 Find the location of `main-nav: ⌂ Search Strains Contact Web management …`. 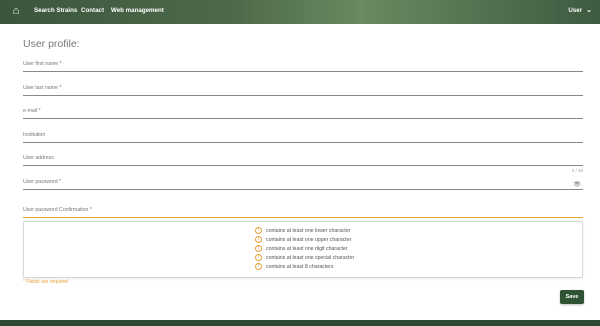

main-nav: ⌂ Search Strains Contact Web management … is located at coordinates (300, 12).